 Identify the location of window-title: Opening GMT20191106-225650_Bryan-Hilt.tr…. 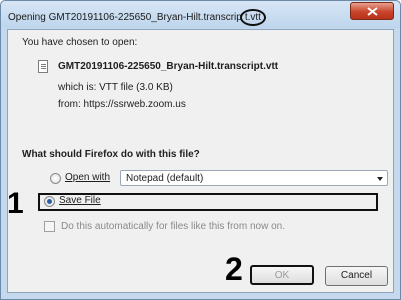
(137, 17).